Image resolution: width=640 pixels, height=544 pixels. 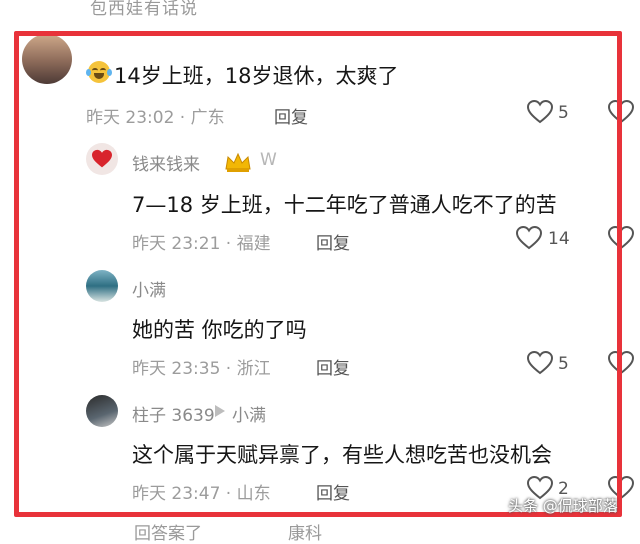 What do you see at coordinates (173, 413) in the screenshot?
I see `username: 柱子 3639` at bounding box center [173, 413].